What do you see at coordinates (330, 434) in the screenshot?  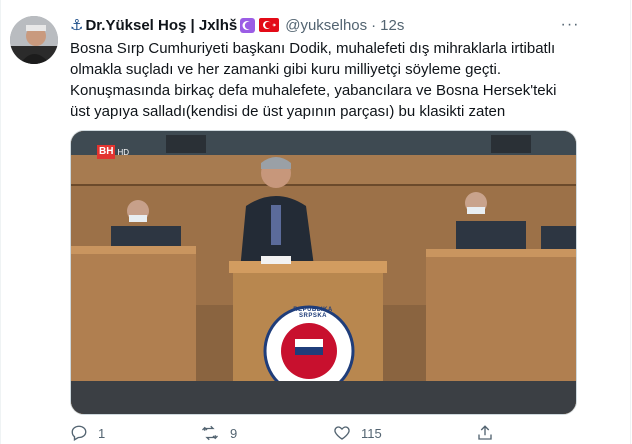 I see `tweet-actions: 1 9 115` at bounding box center [330, 434].